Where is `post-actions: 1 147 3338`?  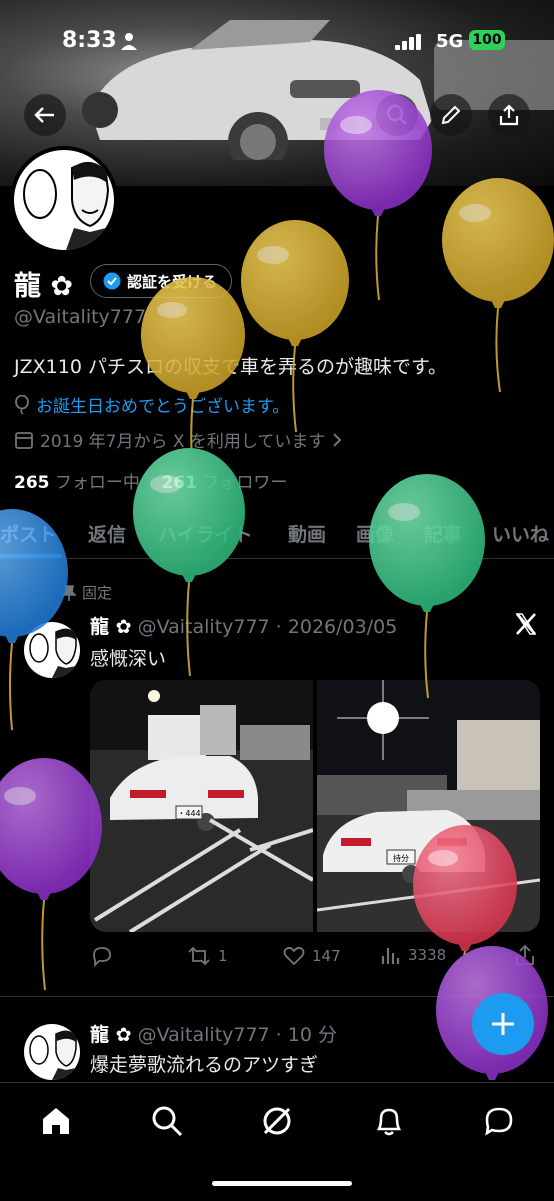
post-actions: 1 147 3338 is located at coordinates (315, 959).